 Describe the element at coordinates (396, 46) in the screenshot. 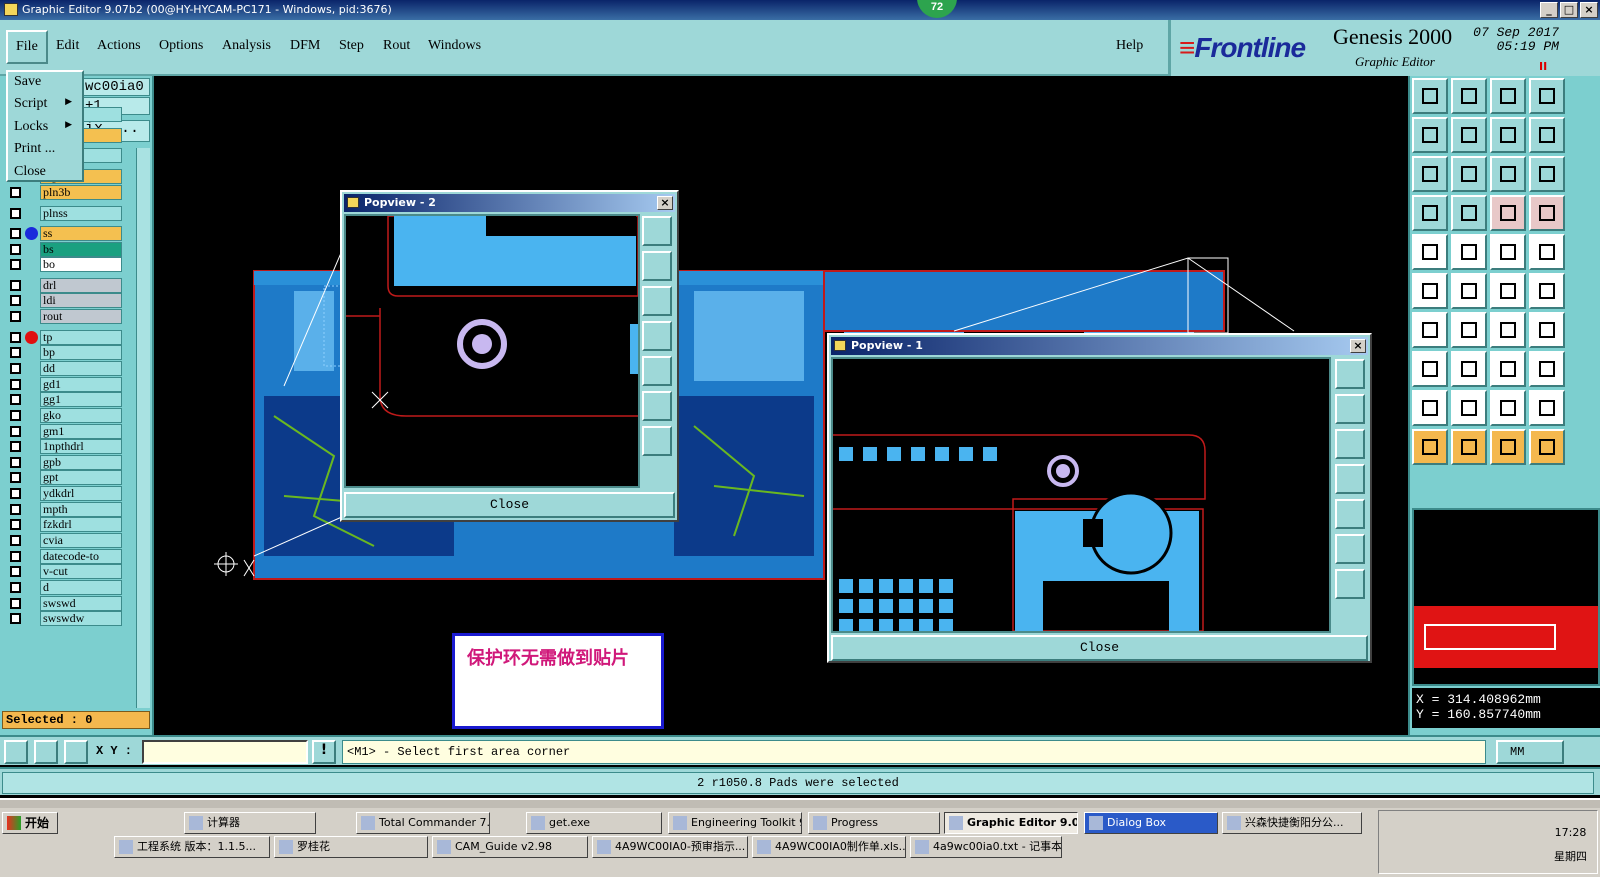

I see `menu-rout: Rout` at that location.